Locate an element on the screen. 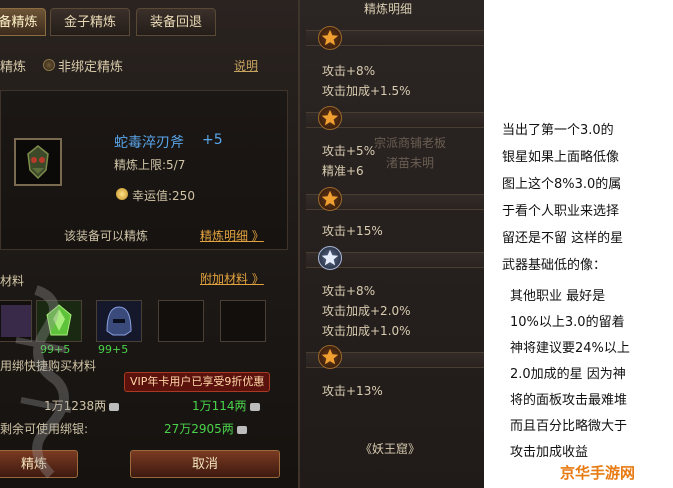 This screenshot has height=488, width=673. tab-equip-refine: 备精炼 is located at coordinates (23, 22).